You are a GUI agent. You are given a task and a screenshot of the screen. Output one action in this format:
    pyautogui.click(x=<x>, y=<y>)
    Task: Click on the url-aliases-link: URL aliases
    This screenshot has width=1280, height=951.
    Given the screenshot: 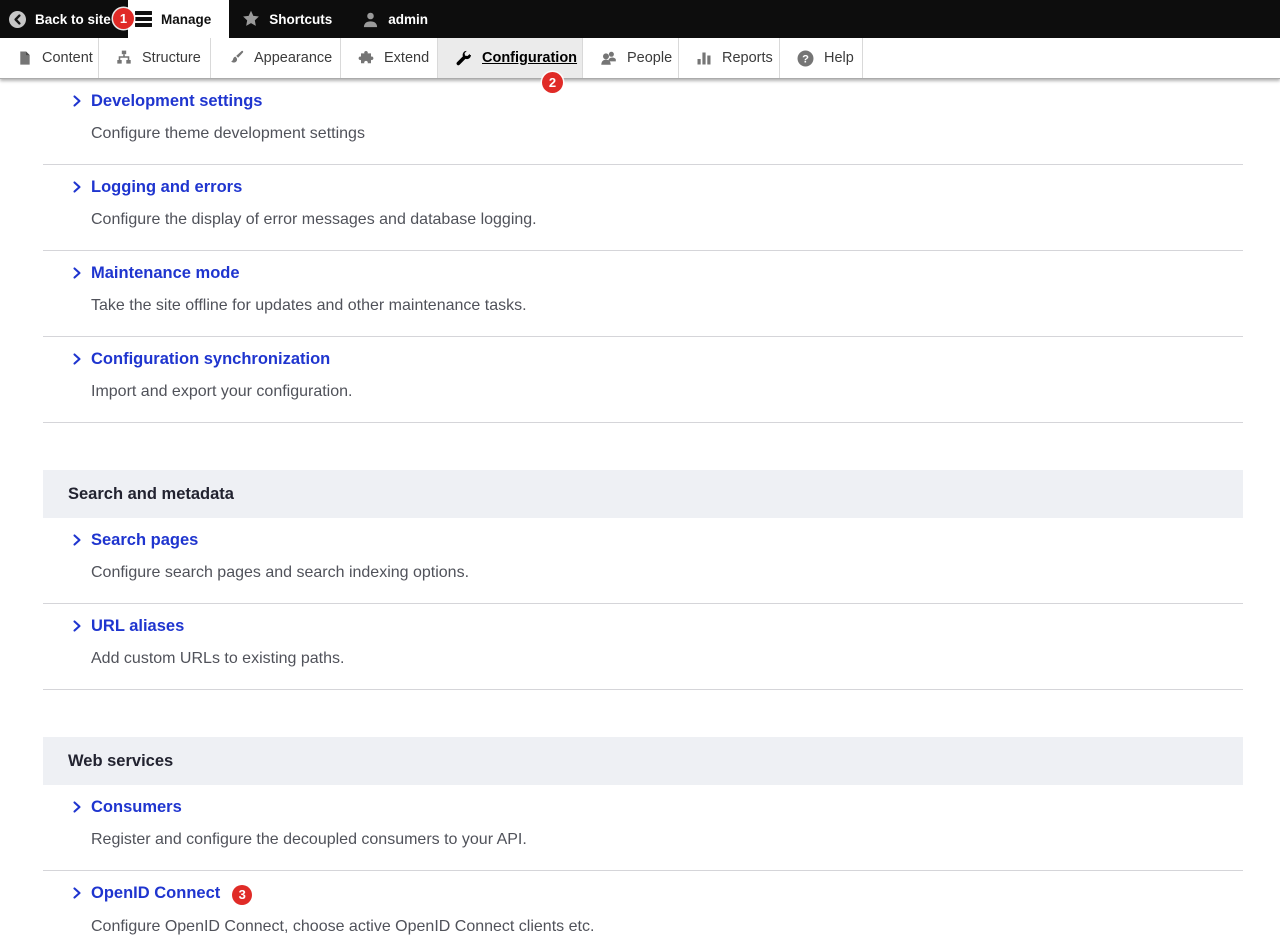 What is the action you would take?
    pyautogui.click(x=127, y=626)
    